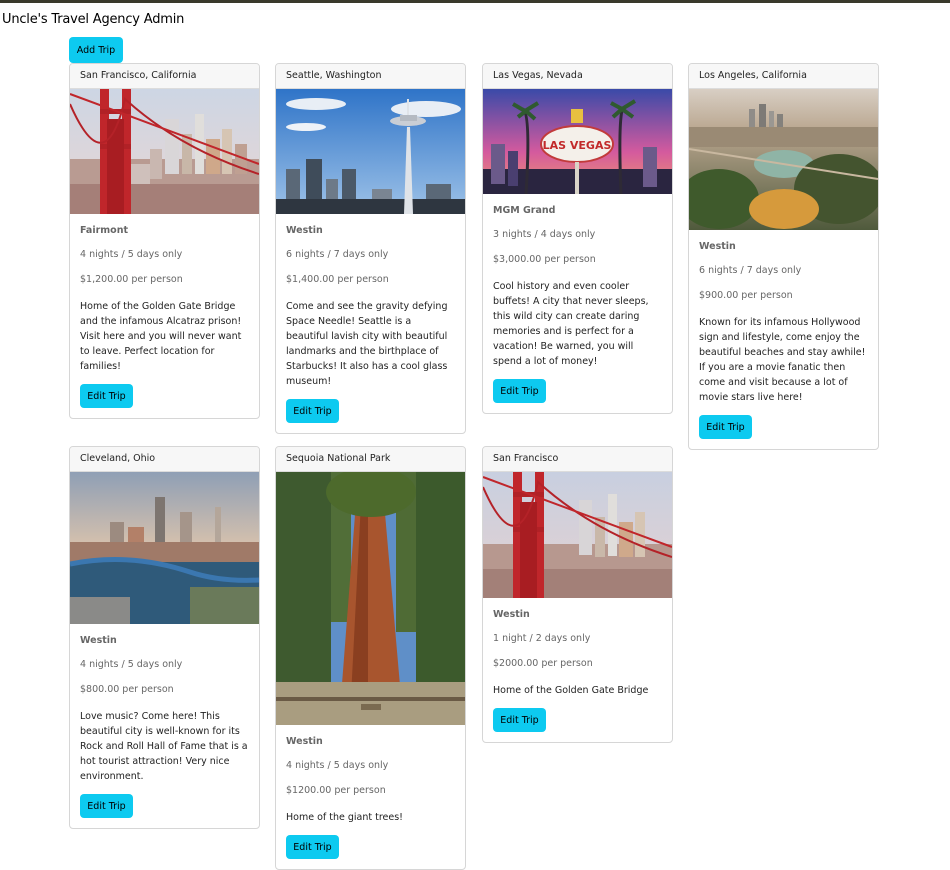 This screenshot has width=950, height=870. I want to click on trip-location: Las Vegas, Nevada, so click(577, 76).